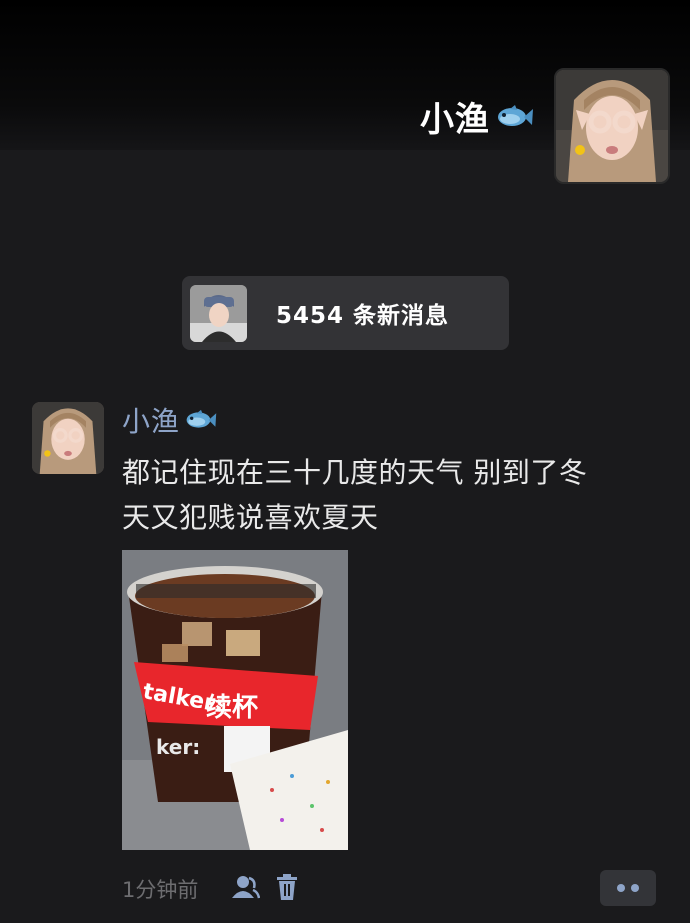 This screenshot has height=923, width=690. I want to click on post-footer: 1分钟前, so click(389, 888).